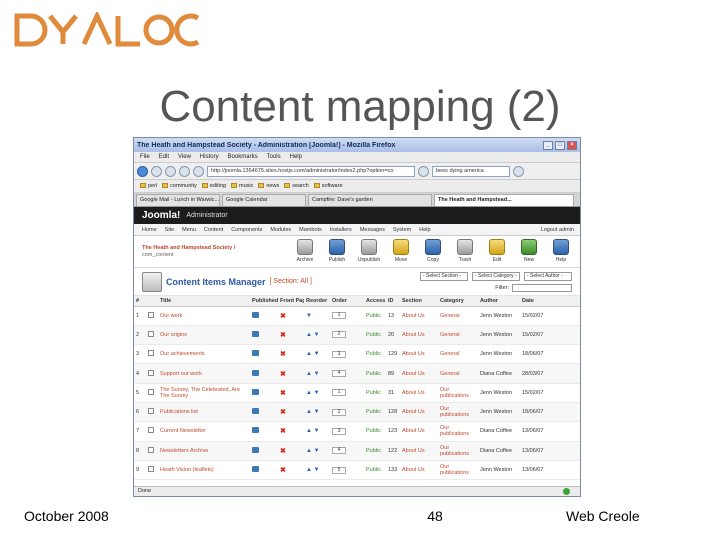  I want to click on tab-campfire: Campfire: Dave's garden, so click(370, 200).